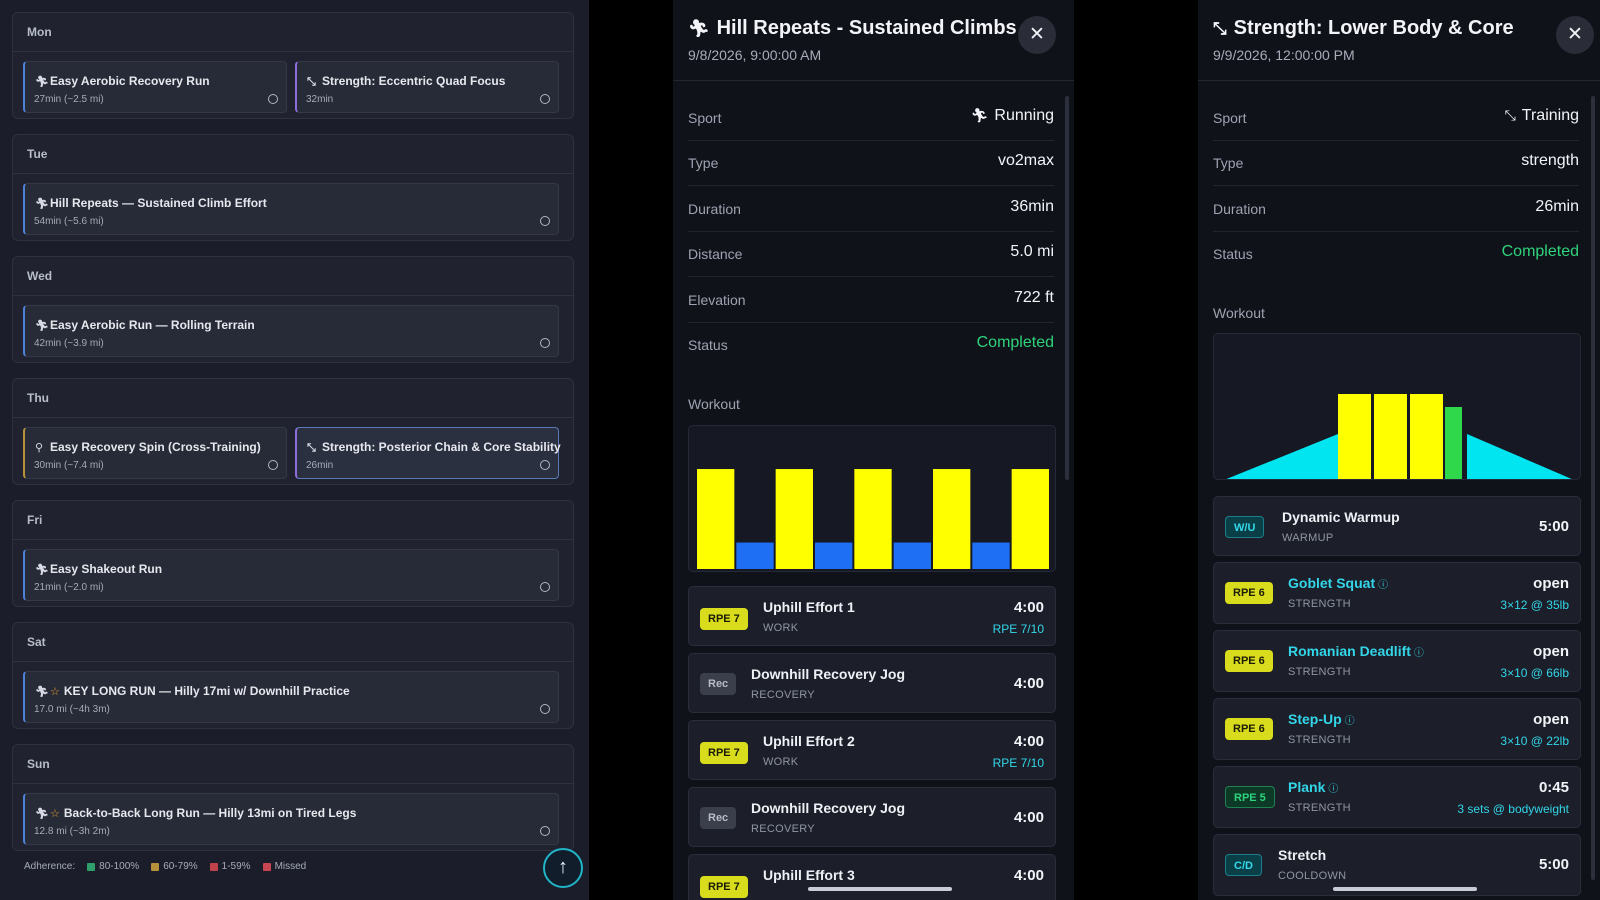 Image resolution: width=1600 pixels, height=900 pixels. I want to click on warmup-badge: W/U, so click(1245, 527).